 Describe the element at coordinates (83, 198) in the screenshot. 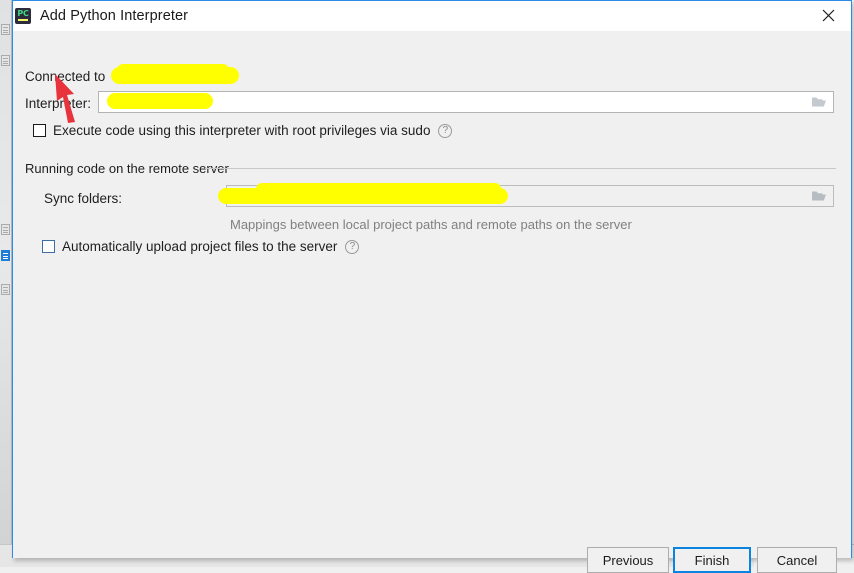

I see `sync-folders-label: Sync folders:` at that location.